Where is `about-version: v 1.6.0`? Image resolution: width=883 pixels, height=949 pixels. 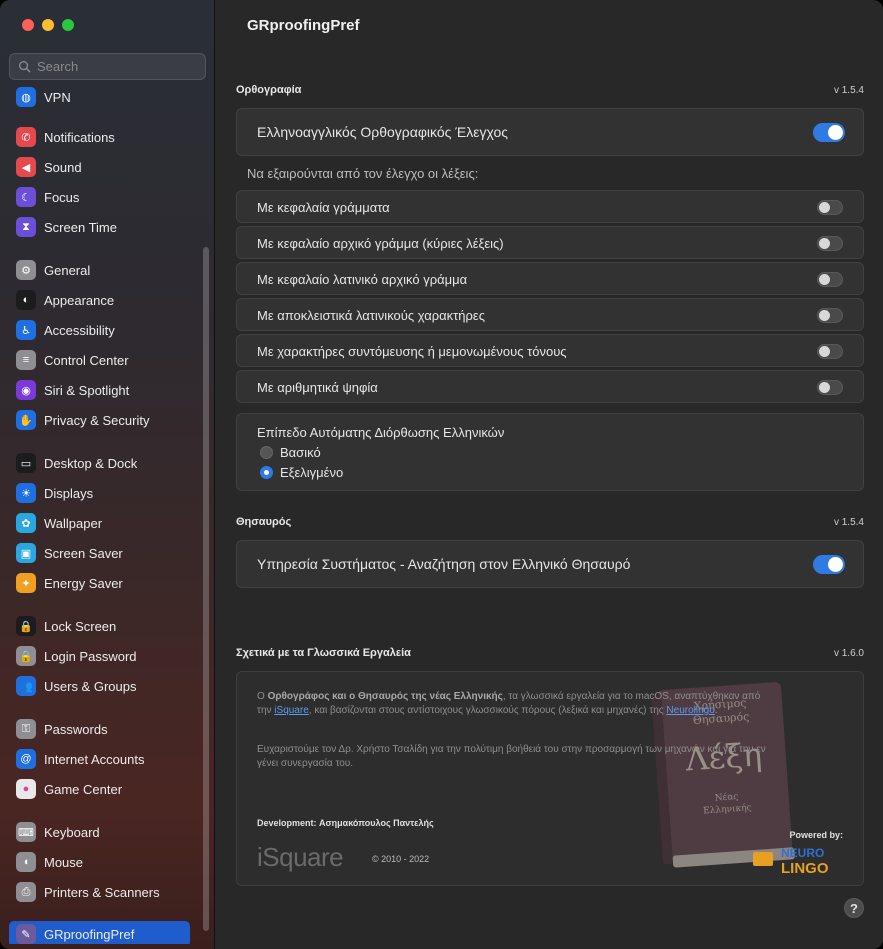 about-version: v 1.6.0 is located at coordinates (848, 653).